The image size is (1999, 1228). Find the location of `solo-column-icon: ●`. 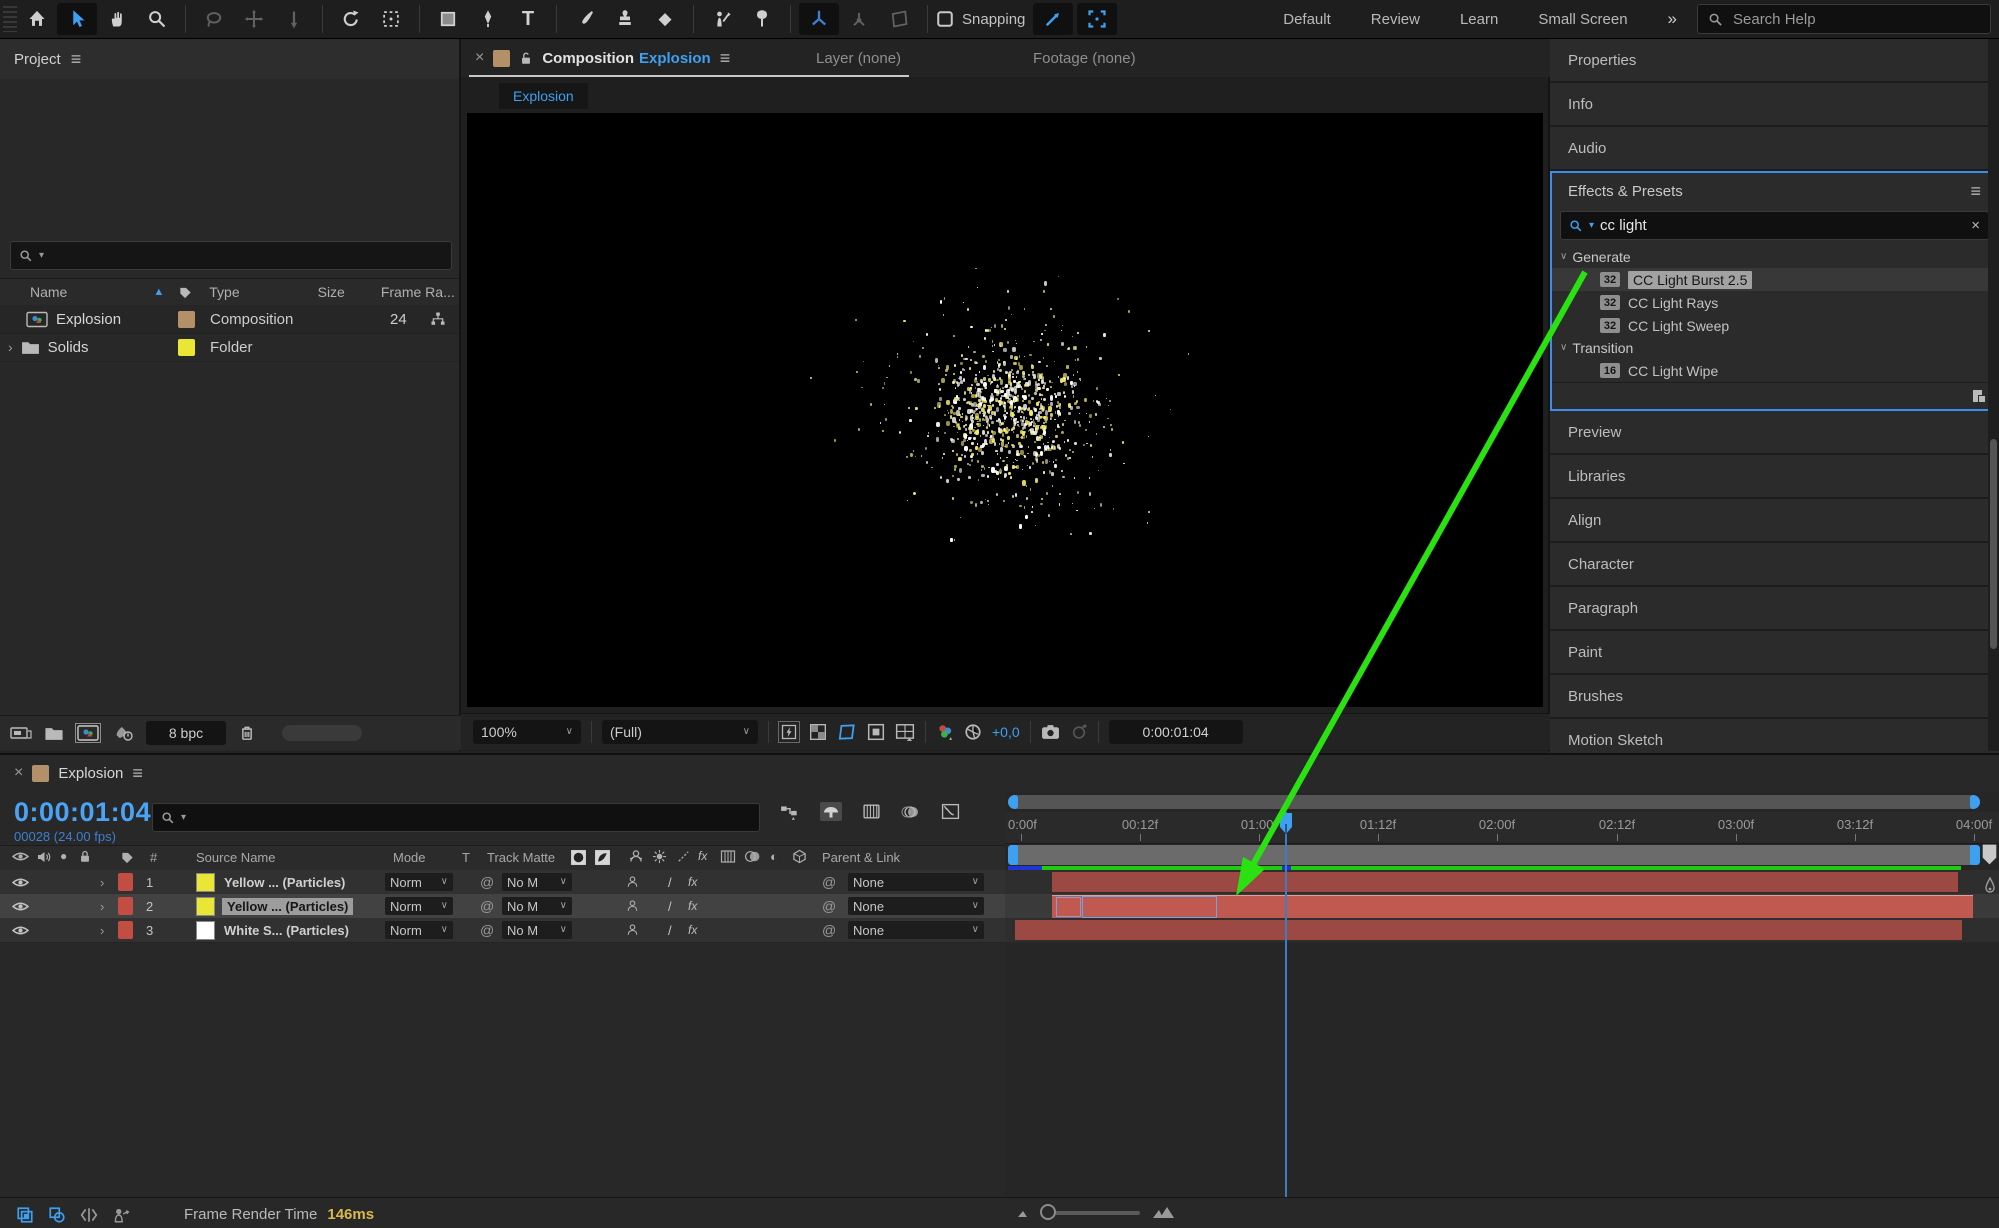

solo-column-icon: ● is located at coordinates (63, 856).